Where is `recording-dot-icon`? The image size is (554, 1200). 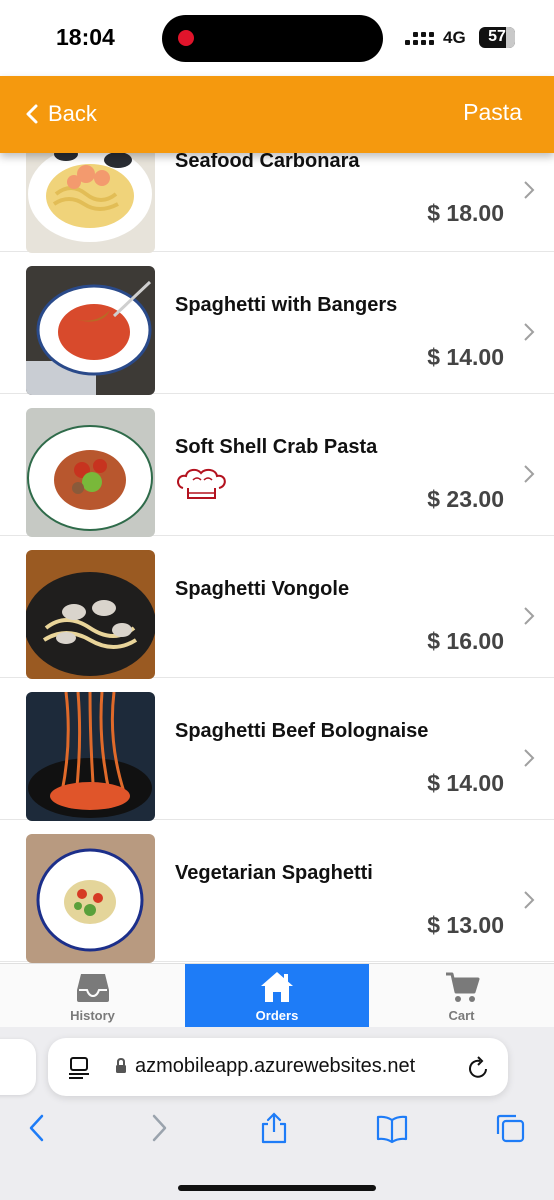
recording-dot-icon is located at coordinates (186, 38).